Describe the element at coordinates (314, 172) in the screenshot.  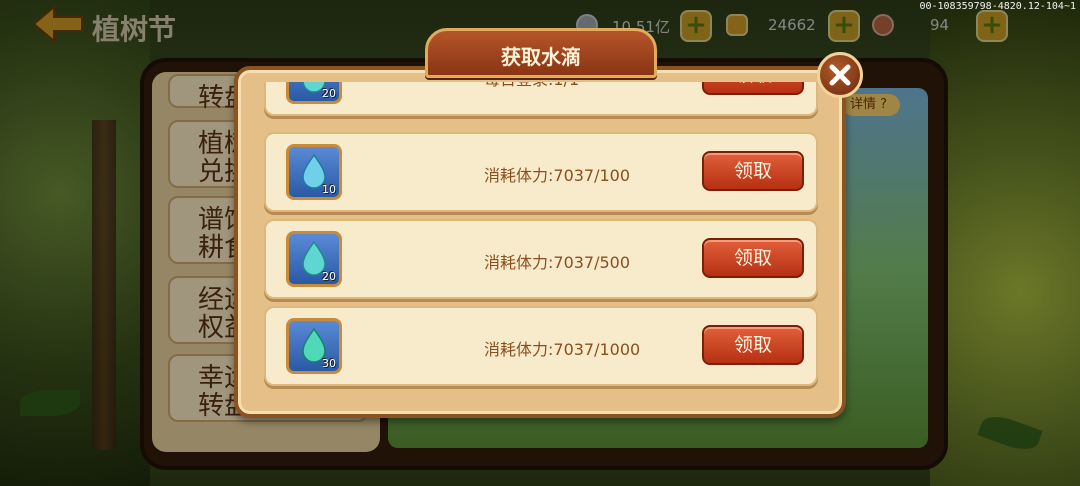
I see `water-drop-item: 10` at that location.